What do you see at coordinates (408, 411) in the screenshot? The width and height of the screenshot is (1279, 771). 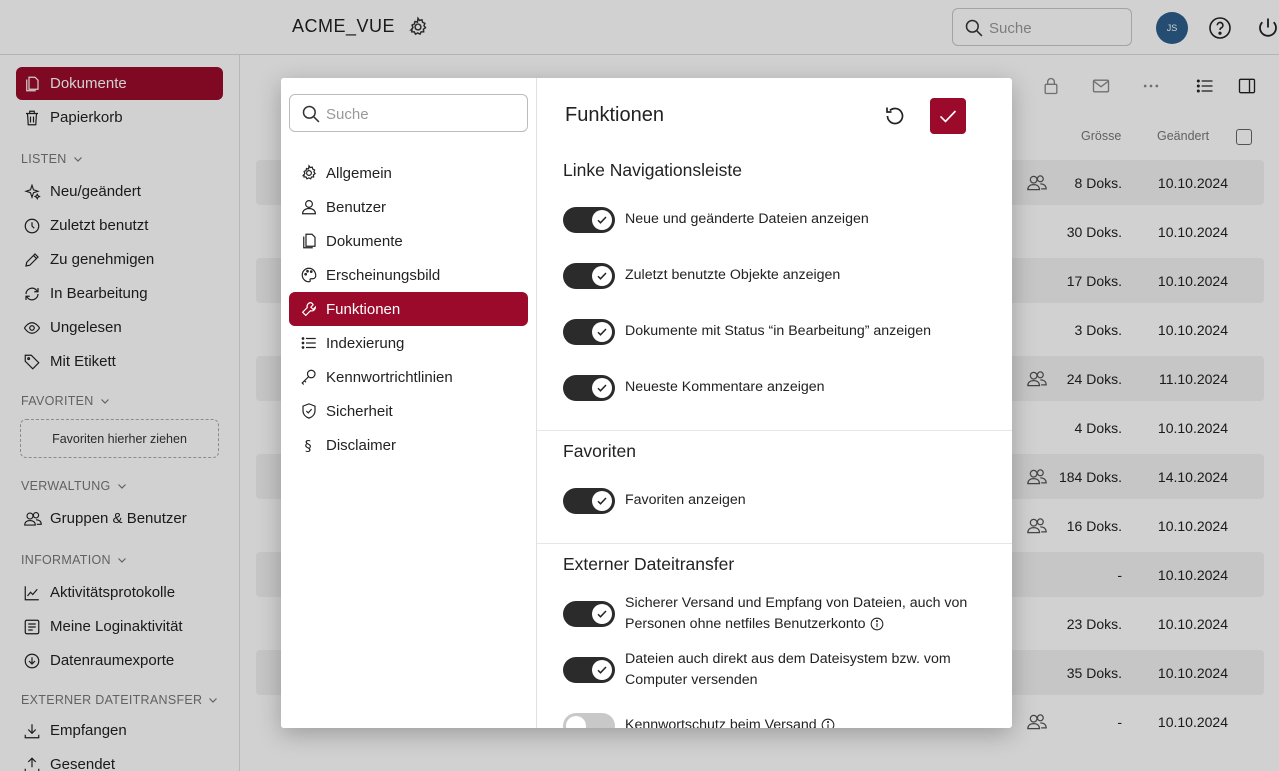 I see `settings-nav-sicherheit: Sicherheit` at bounding box center [408, 411].